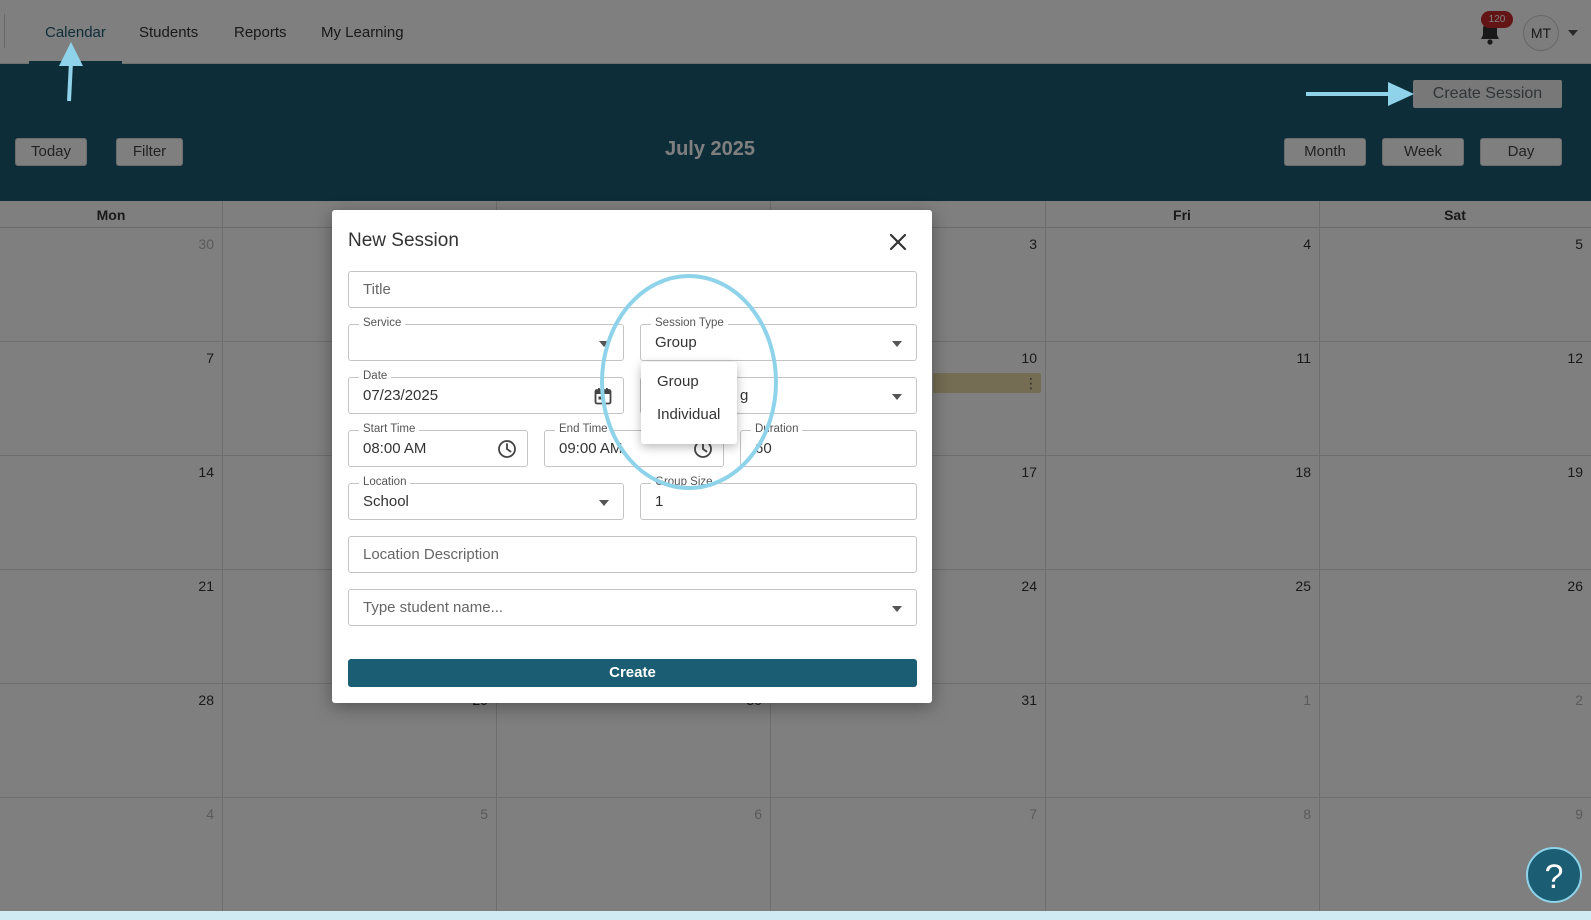  What do you see at coordinates (632, 673) in the screenshot?
I see `create-button: Create` at bounding box center [632, 673].